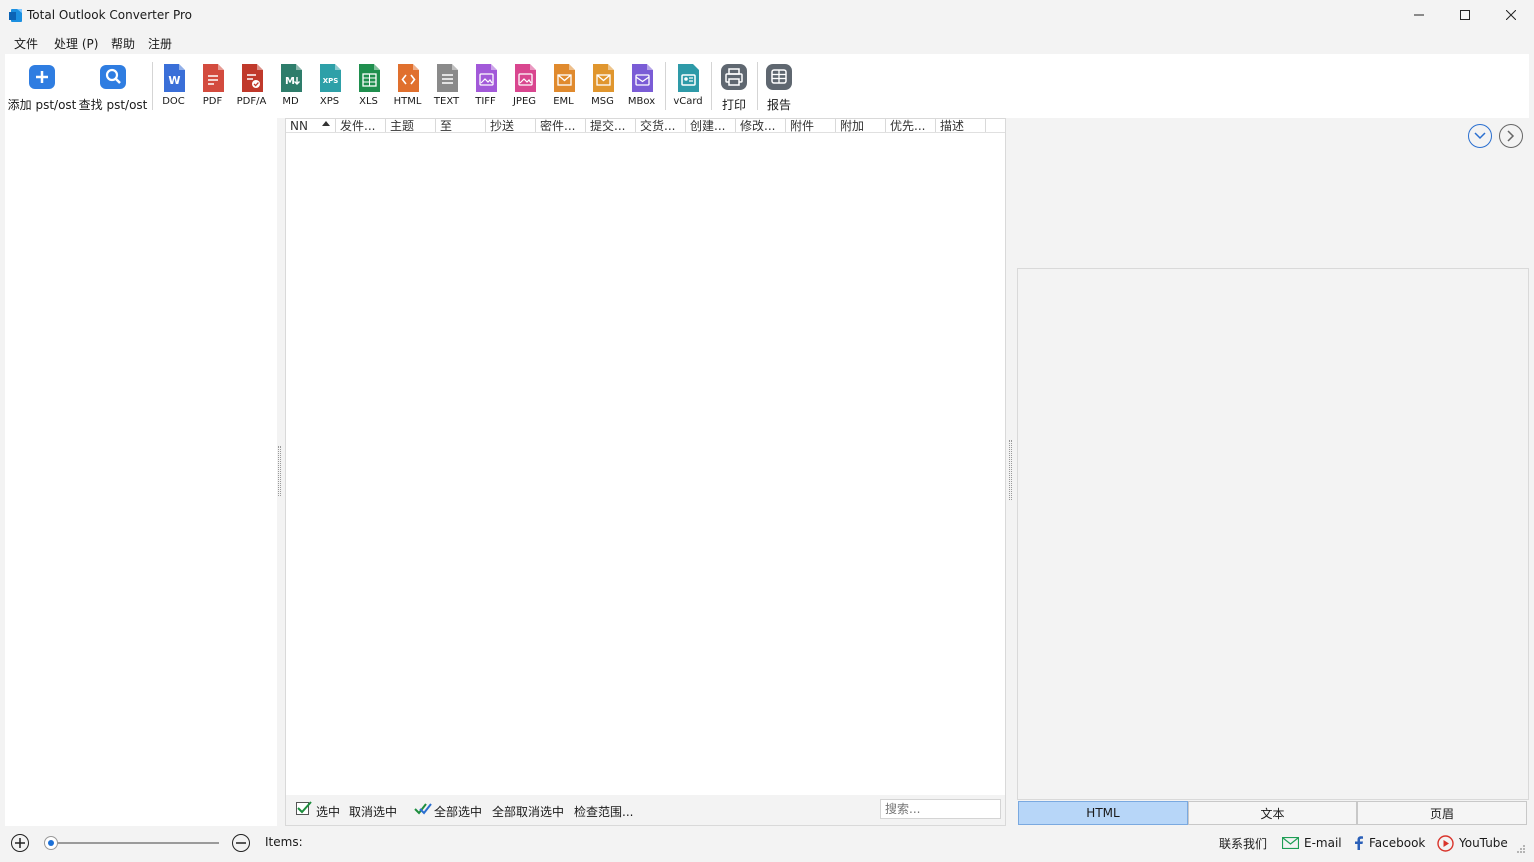 Image resolution: width=1534 pixels, height=862 pixels. Describe the element at coordinates (446, 101) in the screenshot. I see `format-text-label: TEXT` at that location.